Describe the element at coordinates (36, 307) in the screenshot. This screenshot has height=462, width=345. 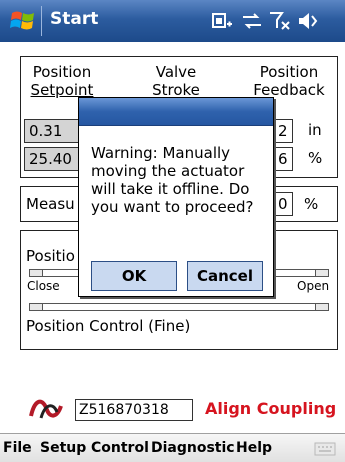
I see `fine-slider-left-arrow` at that location.